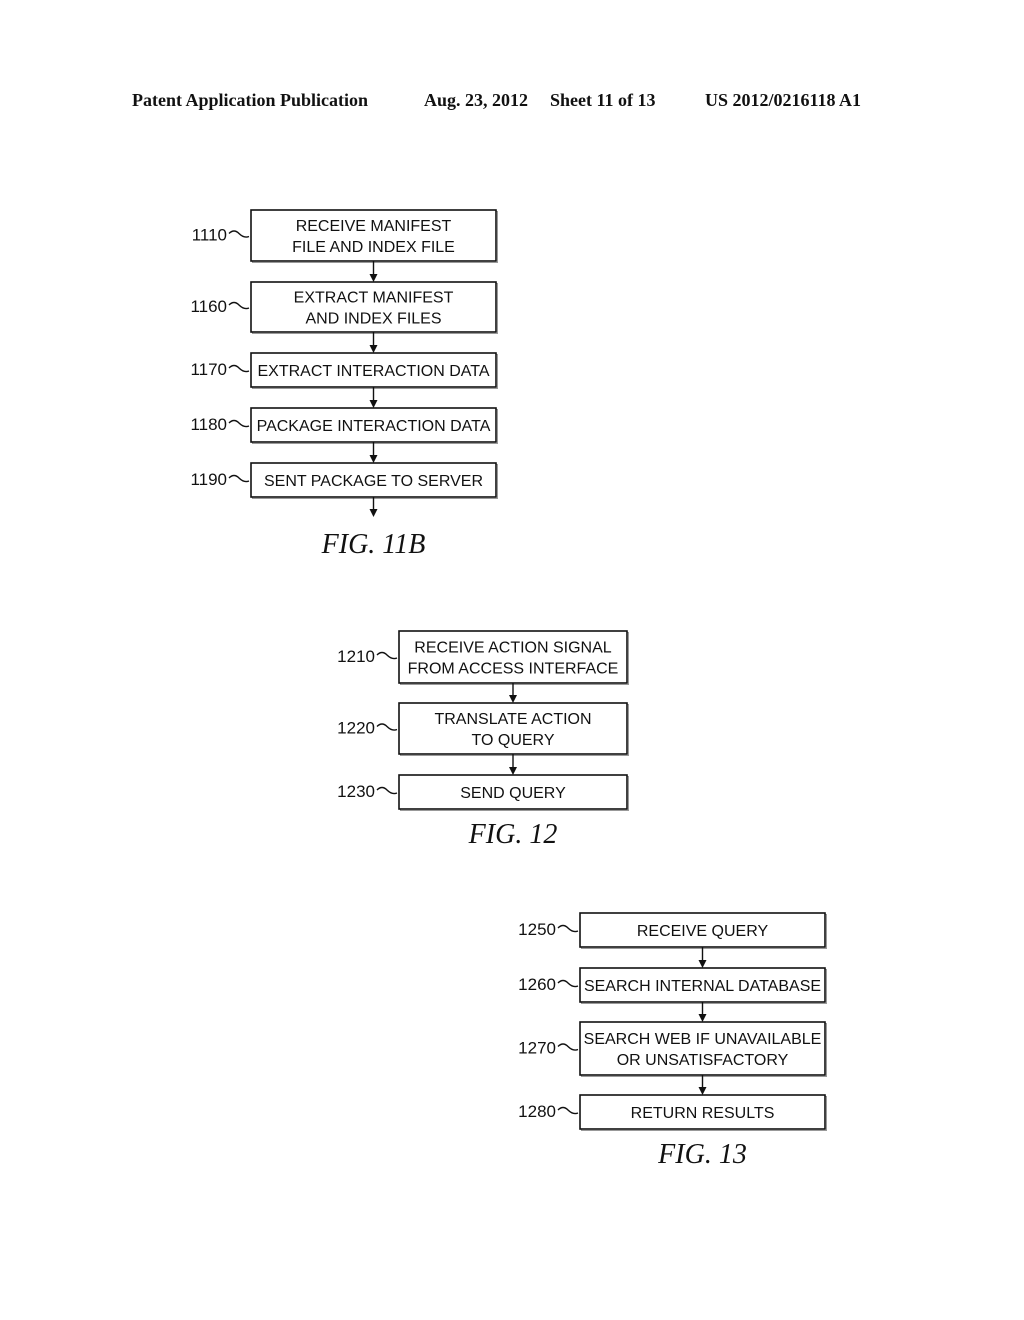 This screenshot has height=1320, width=1024. Describe the element at coordinates (702, 1154) in the screenshot. I see `figure-caption: FIG. 13` at that location.